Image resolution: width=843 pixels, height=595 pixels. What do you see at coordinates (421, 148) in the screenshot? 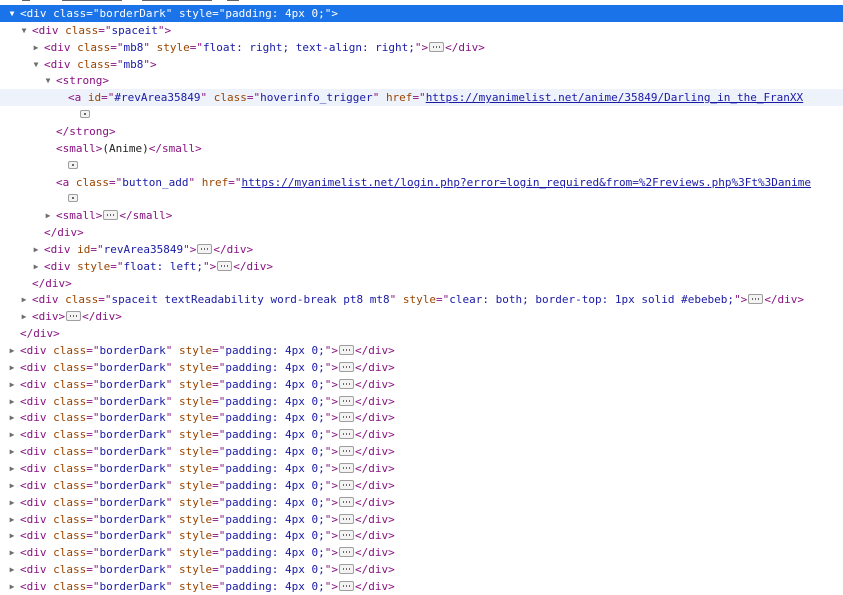
I see `dom-node-row: <small>(Anime)</small>` at bounding box center [421, 148].